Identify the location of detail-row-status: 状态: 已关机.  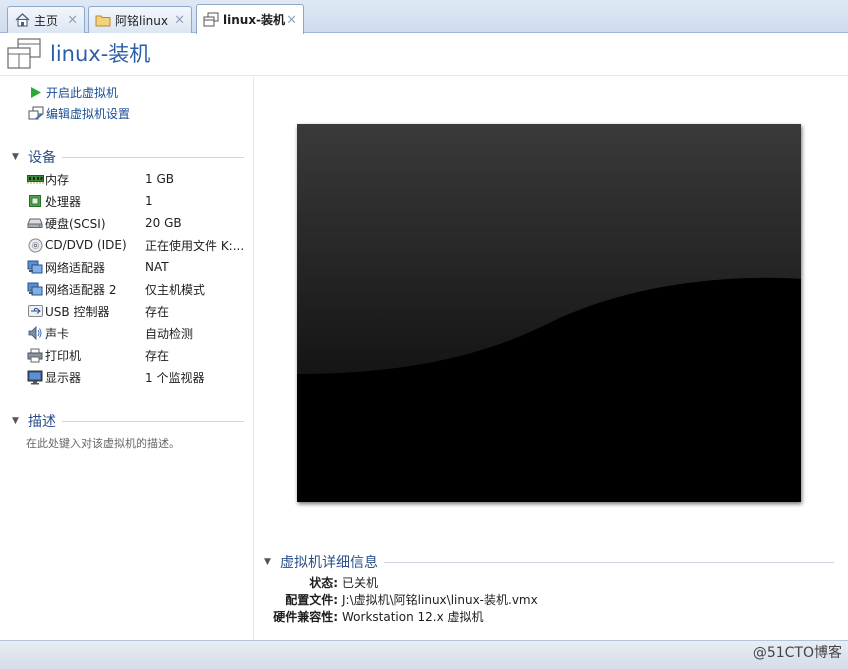
(544, 582).